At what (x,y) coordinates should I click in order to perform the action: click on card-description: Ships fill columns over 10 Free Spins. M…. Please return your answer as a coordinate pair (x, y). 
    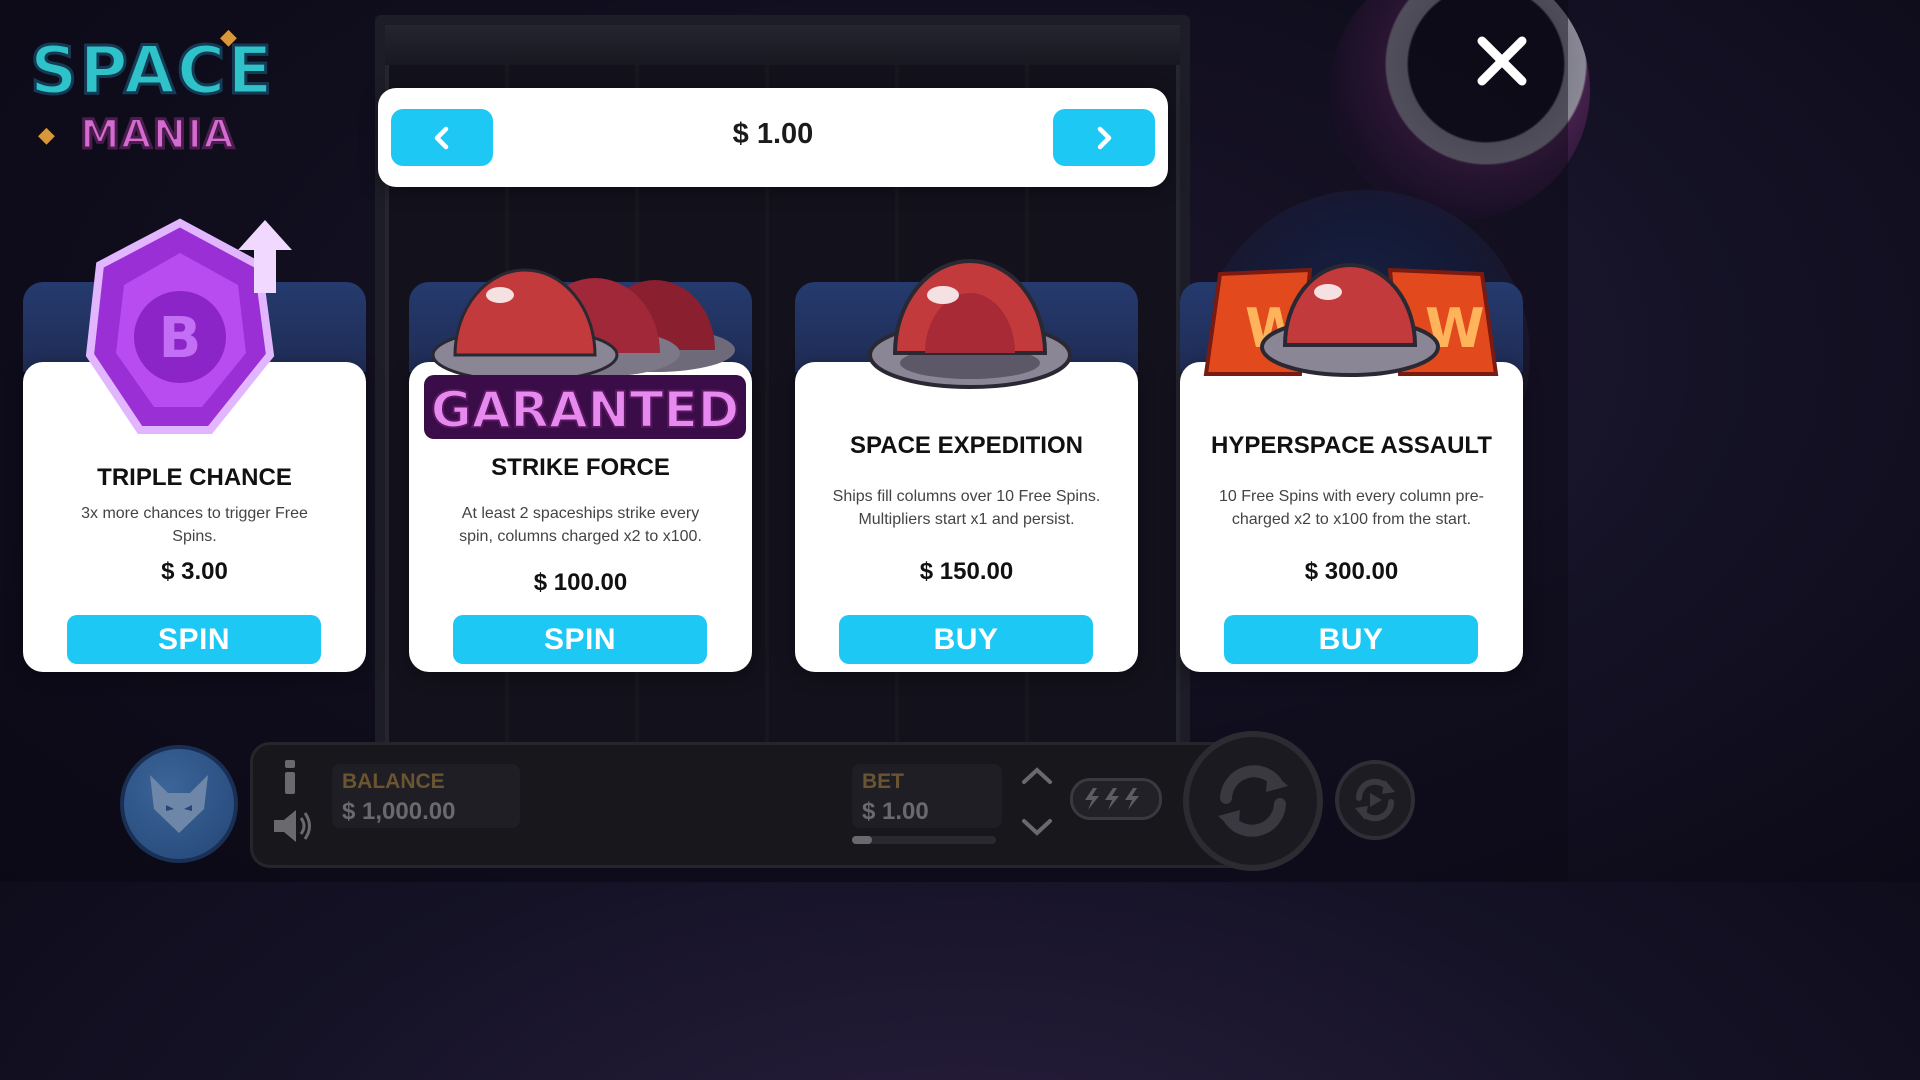
    Looking at the image, I should click on (966, 508).